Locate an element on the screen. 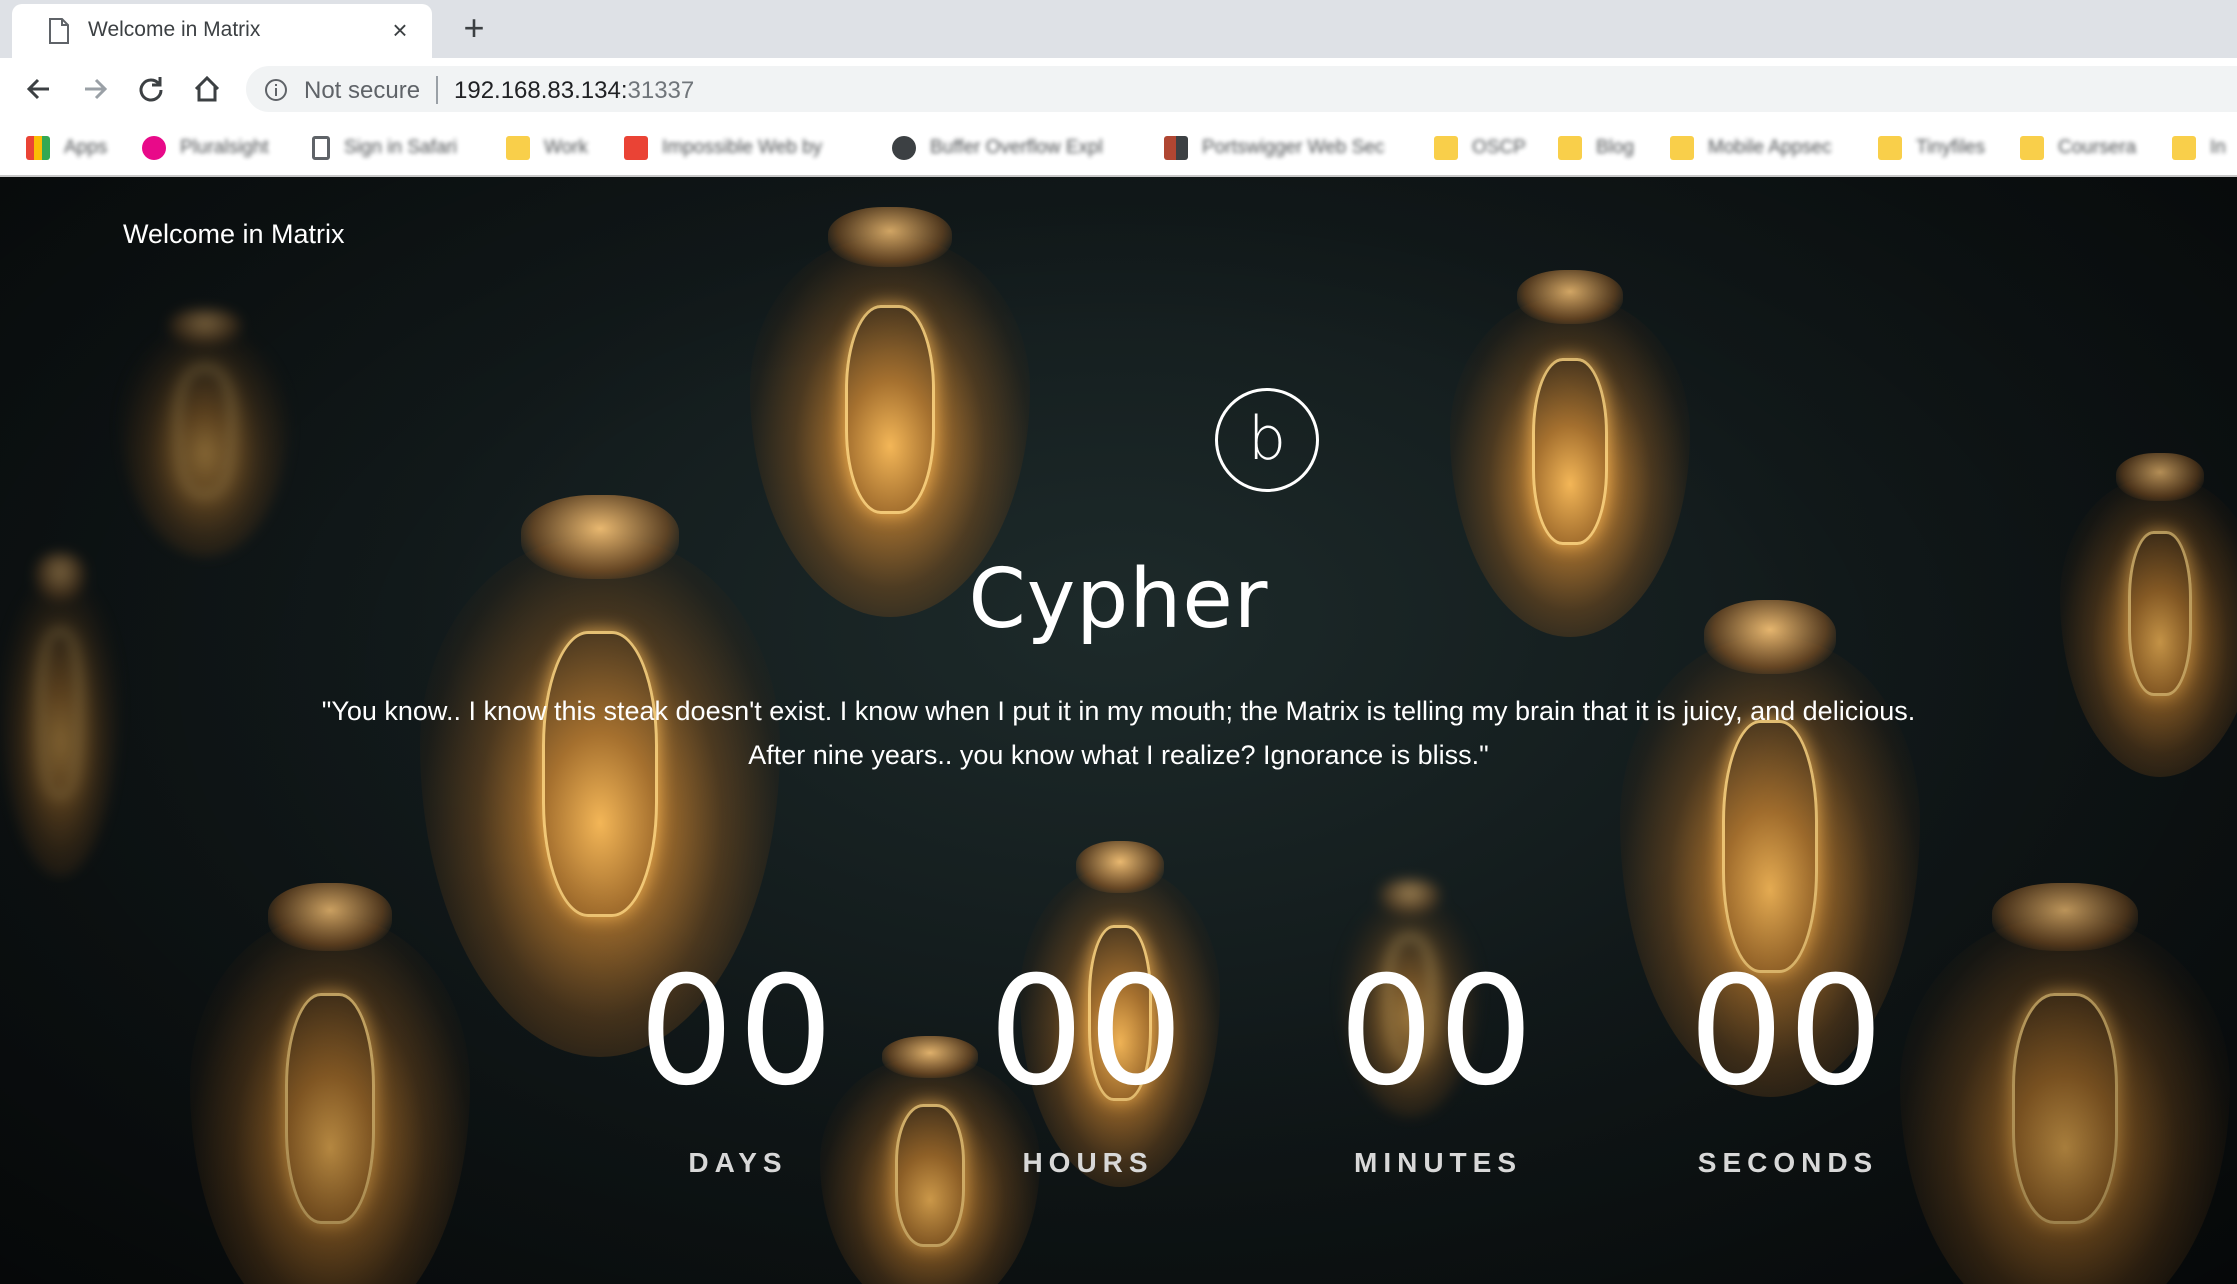  bookmark-in: In is located at coordinates (2199, 148).